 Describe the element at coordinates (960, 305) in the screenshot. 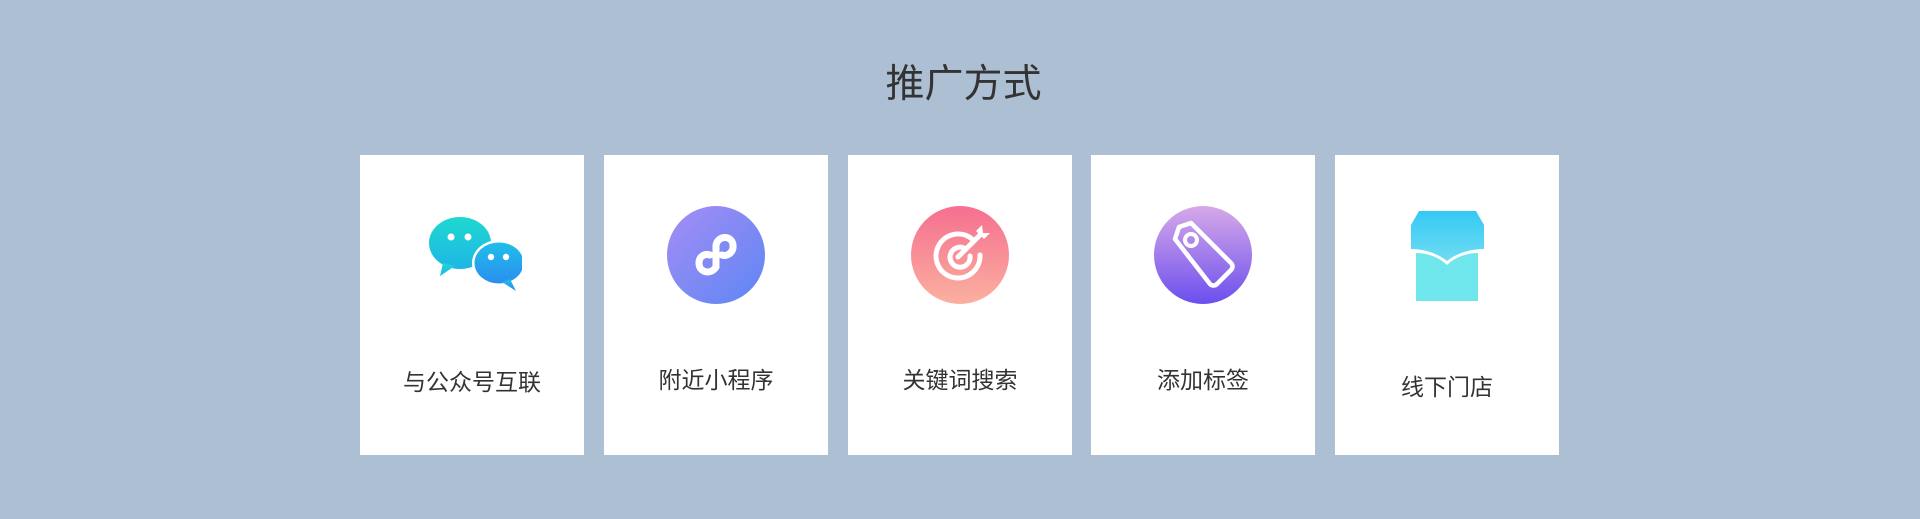

I see `card-keyword-search: 关键词搜索` at that location.